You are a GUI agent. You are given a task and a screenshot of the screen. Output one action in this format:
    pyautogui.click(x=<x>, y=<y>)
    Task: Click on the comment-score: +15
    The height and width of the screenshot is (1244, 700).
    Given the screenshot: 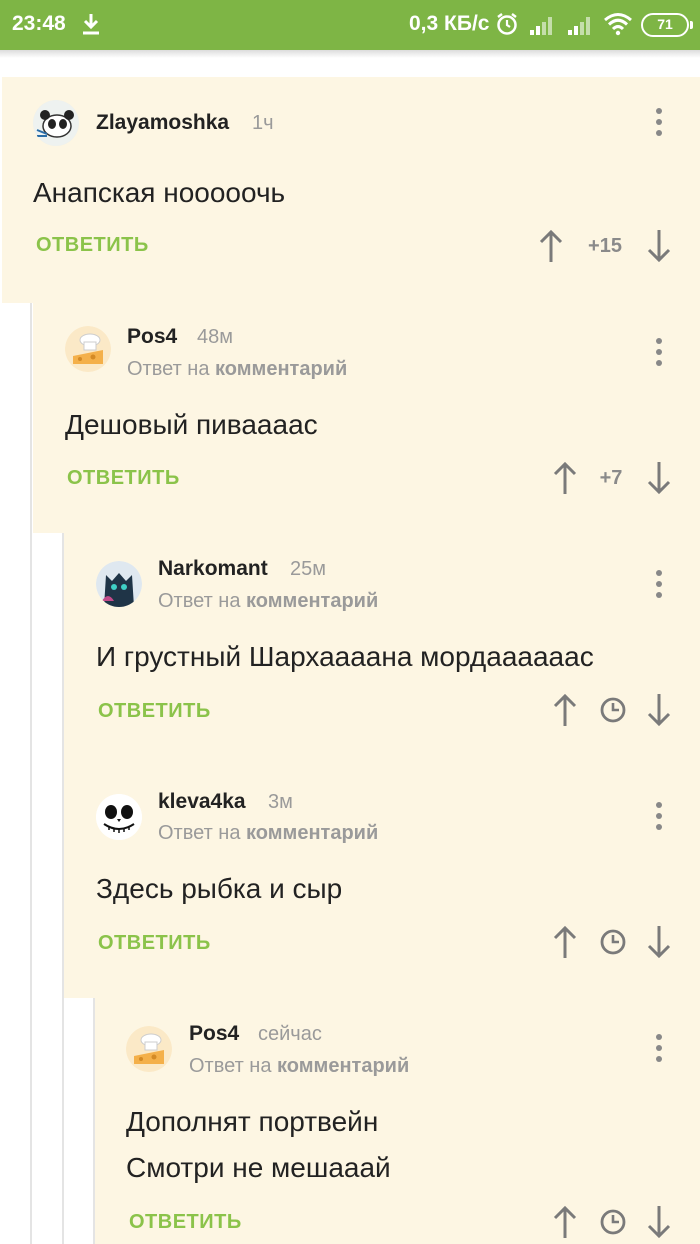 What is the action you would take?
    pyautogui.click(x=605, y=246)
    